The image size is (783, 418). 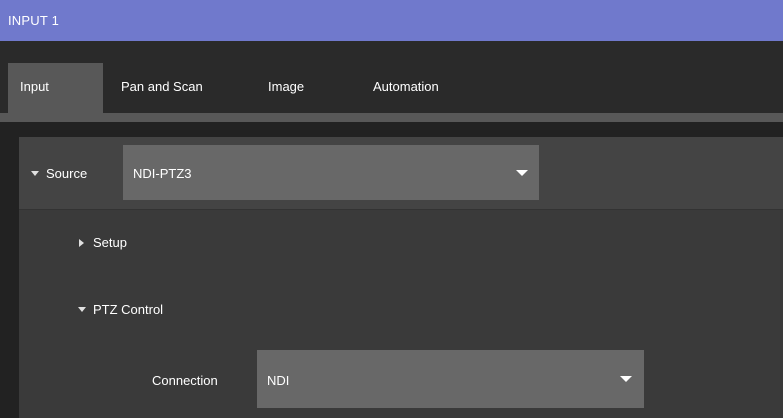 I want to click on divider, so click(x=401, y=209).